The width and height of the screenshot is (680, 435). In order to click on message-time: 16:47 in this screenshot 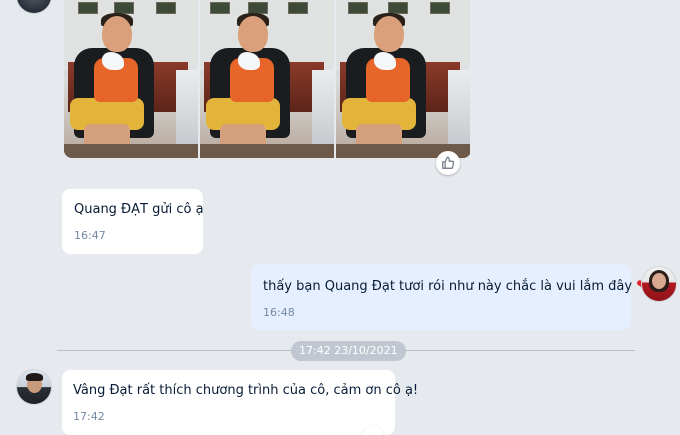, I will do `click(90, 235)`.